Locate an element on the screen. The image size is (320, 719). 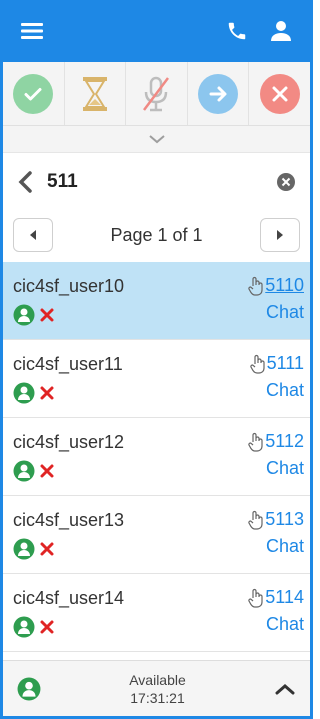
extension-link: 5113 is located at coordinates (284, 519).